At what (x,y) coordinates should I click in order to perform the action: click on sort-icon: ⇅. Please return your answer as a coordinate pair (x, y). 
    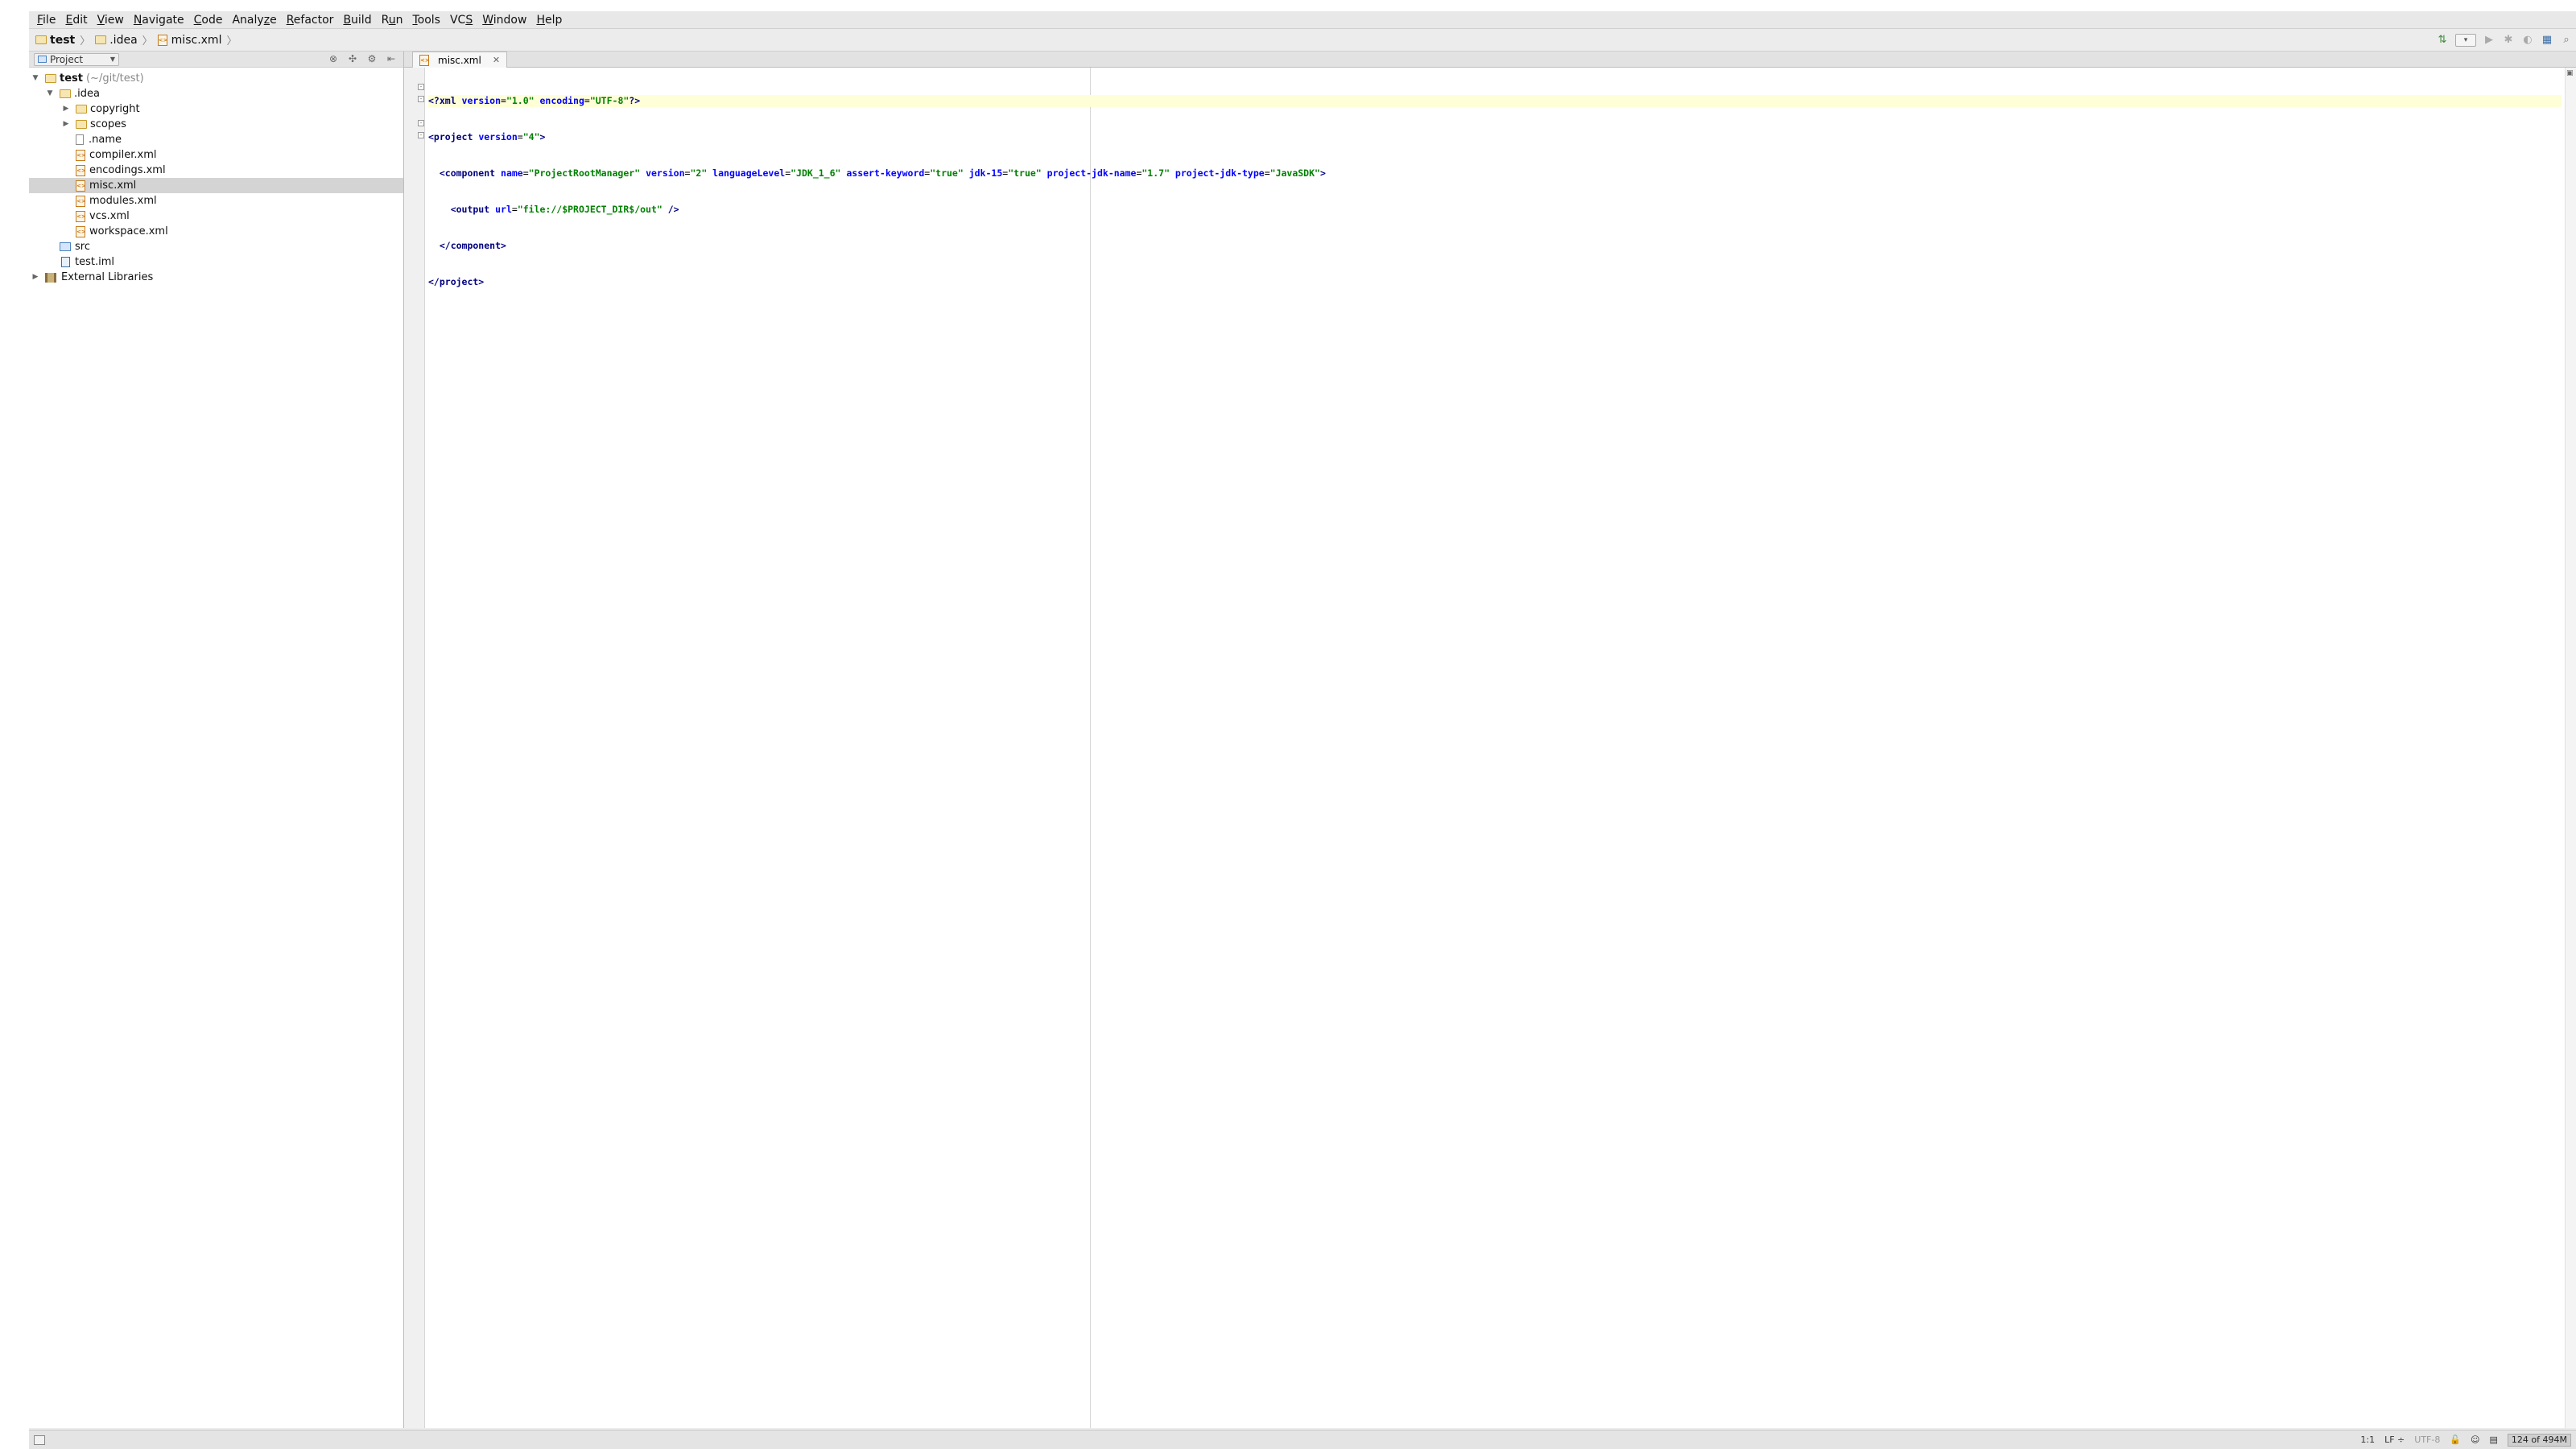
    Looking at the image, I should click on (2442, 40).